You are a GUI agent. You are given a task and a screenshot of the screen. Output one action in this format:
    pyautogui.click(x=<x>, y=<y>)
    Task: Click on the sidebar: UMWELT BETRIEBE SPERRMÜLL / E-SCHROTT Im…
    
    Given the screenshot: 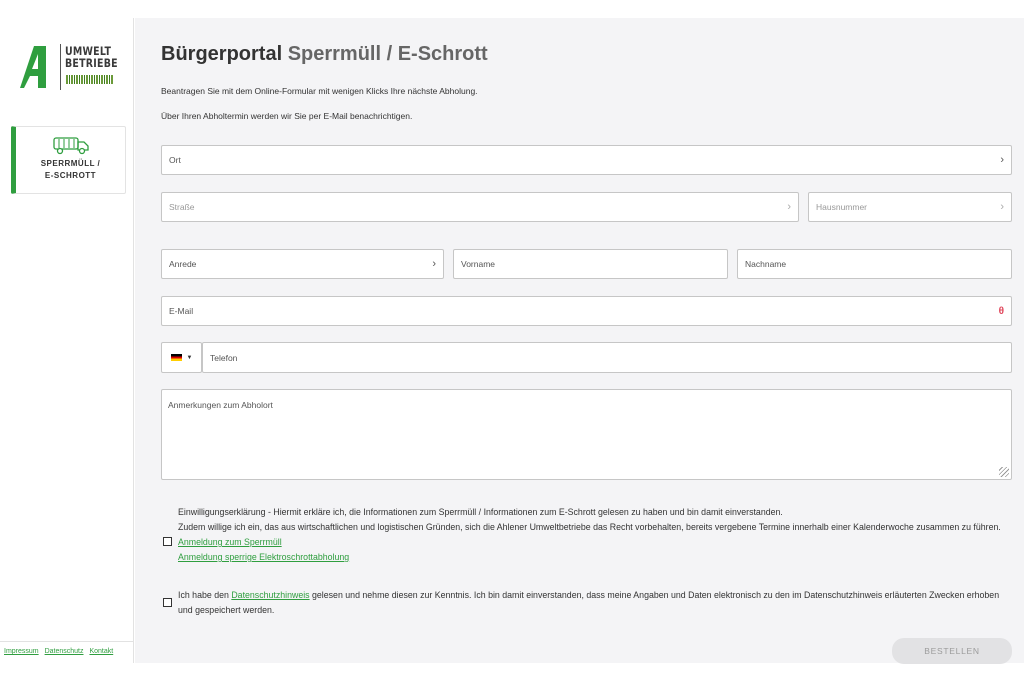 What is the action you would take?
    pyautogui.click(x=67, y=340)
    